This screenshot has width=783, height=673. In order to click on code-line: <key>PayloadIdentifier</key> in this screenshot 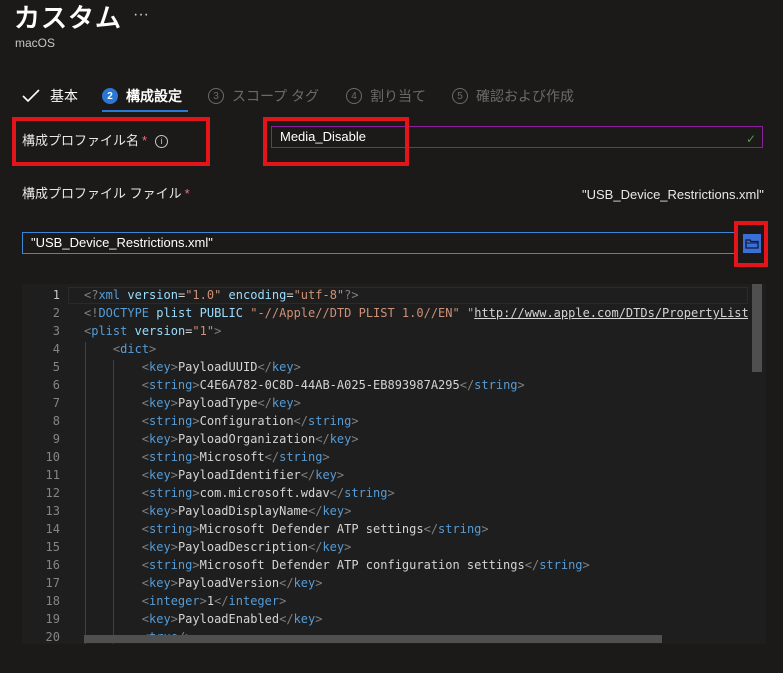, I will do `click(243, 475)`.